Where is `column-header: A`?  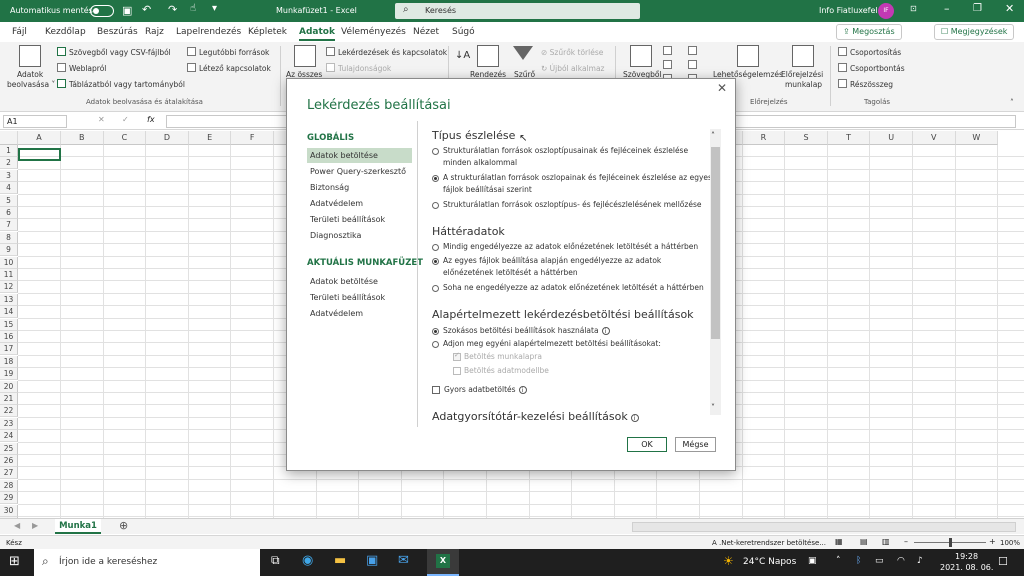
column-header: A is located at coordinates (39, 138).